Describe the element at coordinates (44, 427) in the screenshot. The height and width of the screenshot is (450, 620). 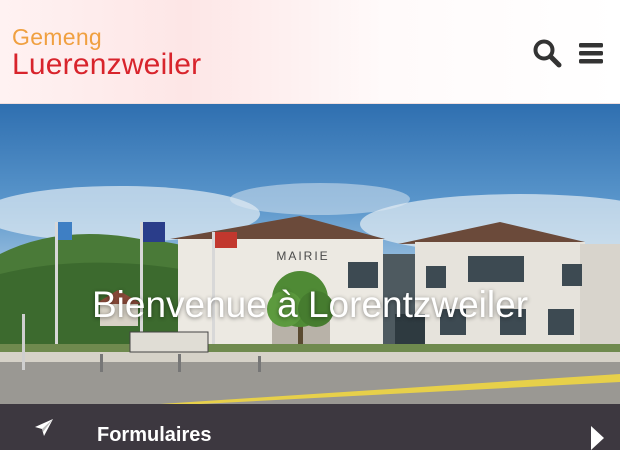
I see `paper-plane-icon` at that location.